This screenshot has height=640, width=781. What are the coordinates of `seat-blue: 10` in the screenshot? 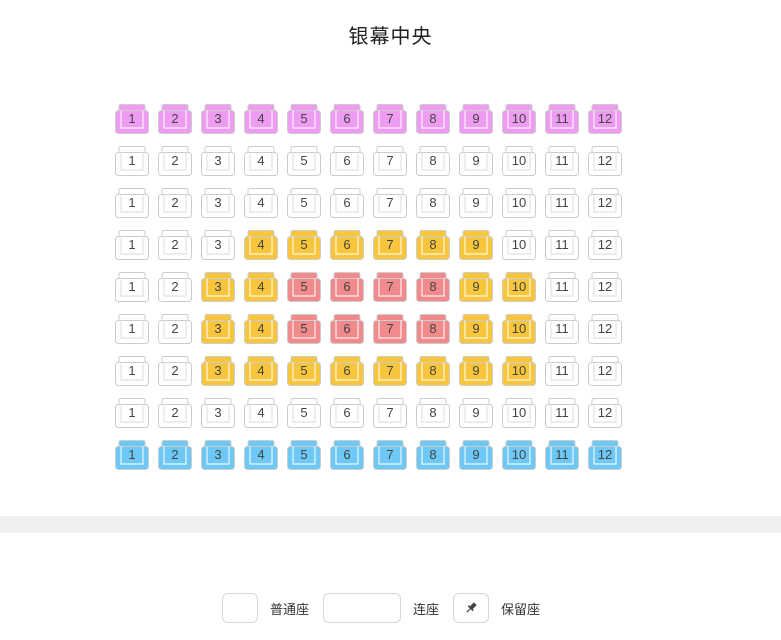 It's located at (519, 455).